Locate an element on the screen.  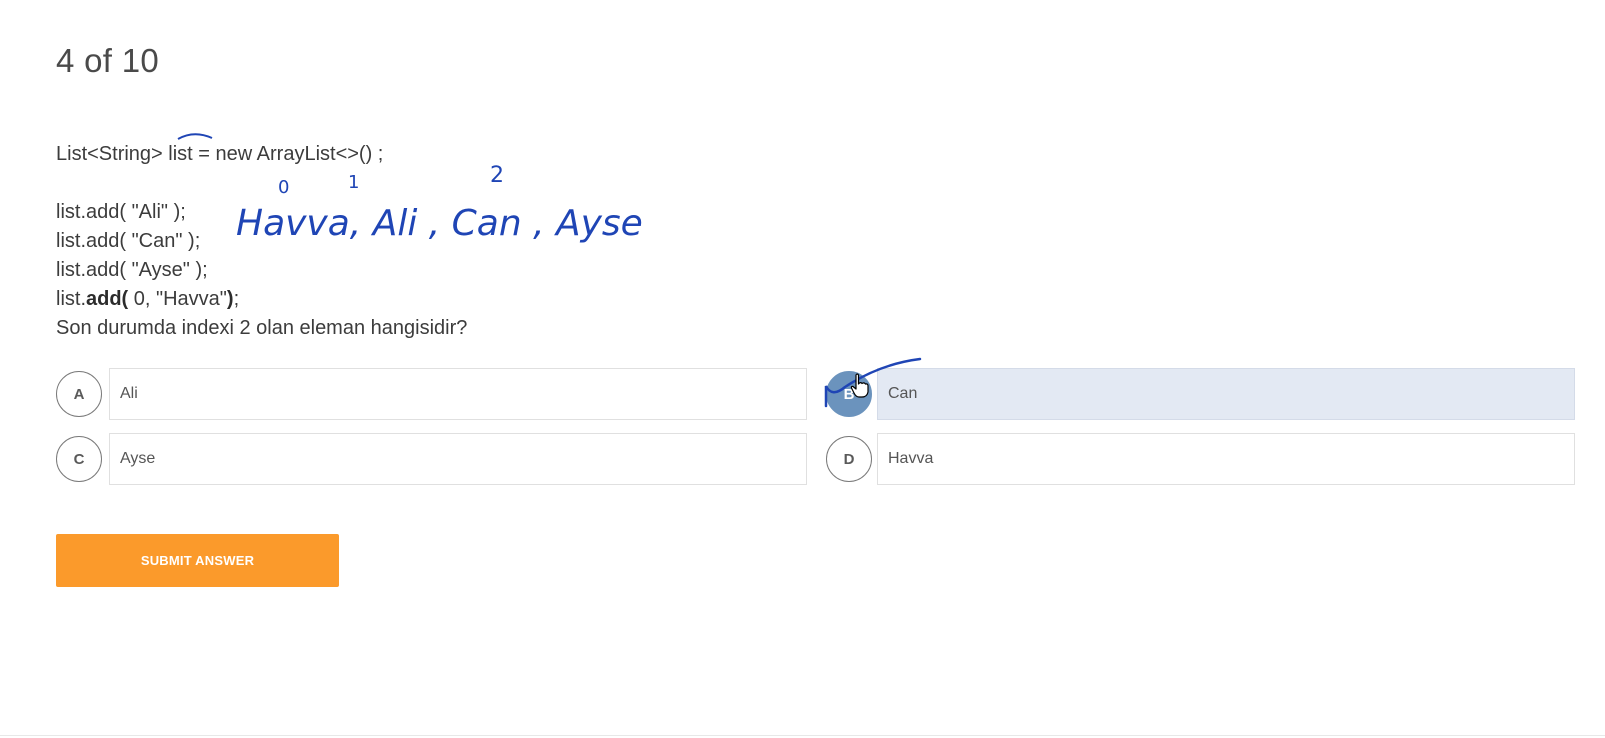
option-c-letter: C is located at coordinates (79, 459).